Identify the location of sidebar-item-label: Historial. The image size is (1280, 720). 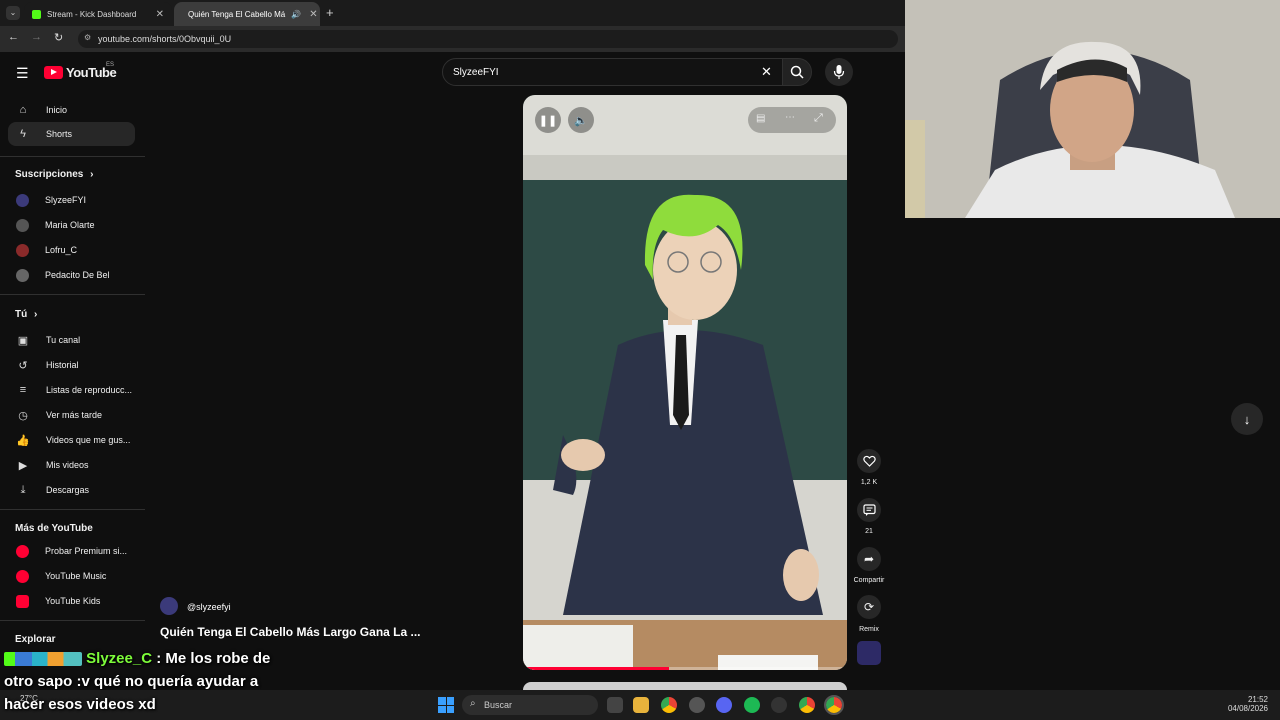
(62, 365).